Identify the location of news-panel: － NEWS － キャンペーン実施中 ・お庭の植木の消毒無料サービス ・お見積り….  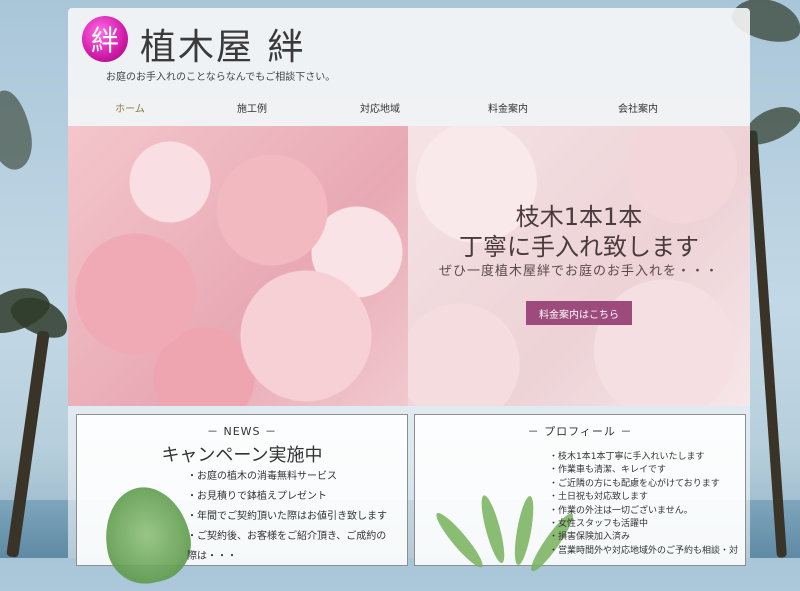
(242, 502).